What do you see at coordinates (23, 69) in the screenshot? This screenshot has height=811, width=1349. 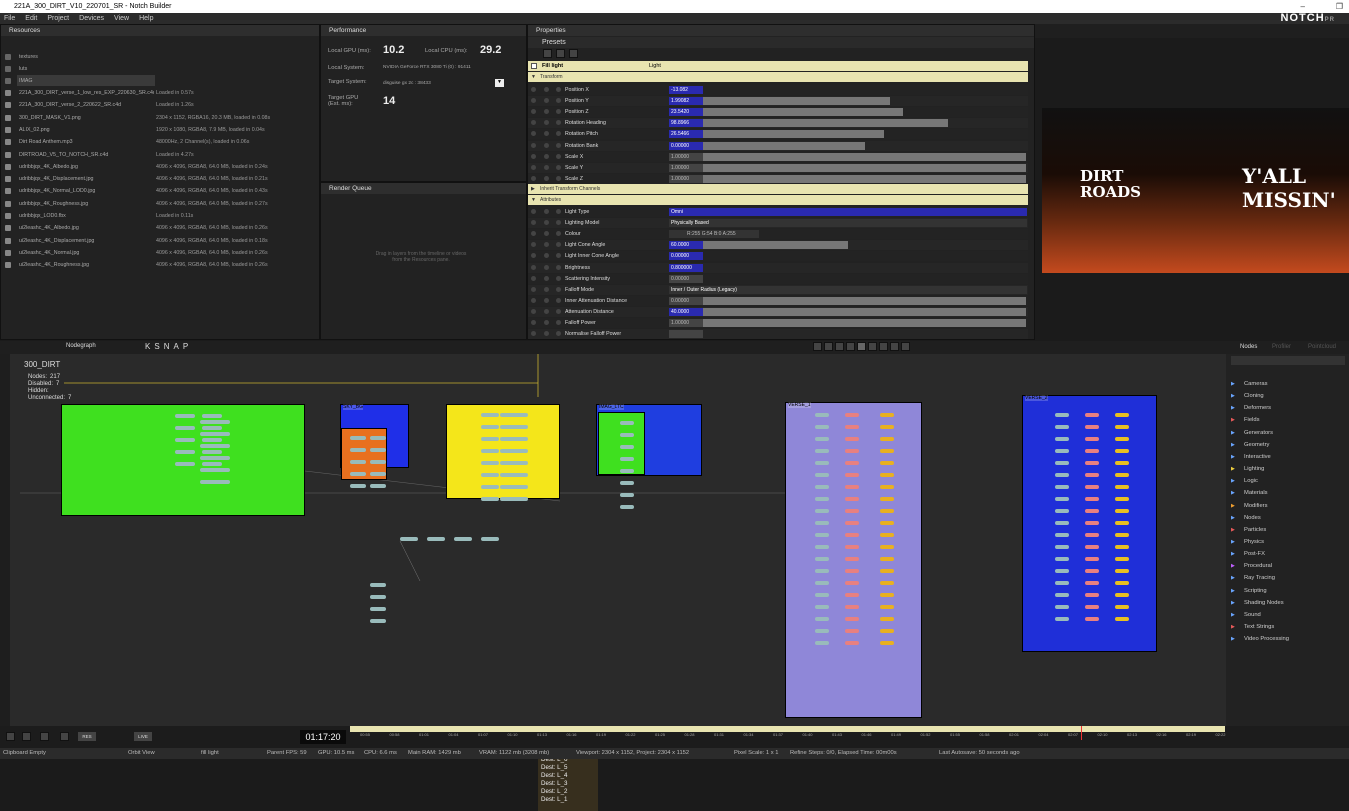 I see `resource-folder: luts` at bounding box center [23, 69].